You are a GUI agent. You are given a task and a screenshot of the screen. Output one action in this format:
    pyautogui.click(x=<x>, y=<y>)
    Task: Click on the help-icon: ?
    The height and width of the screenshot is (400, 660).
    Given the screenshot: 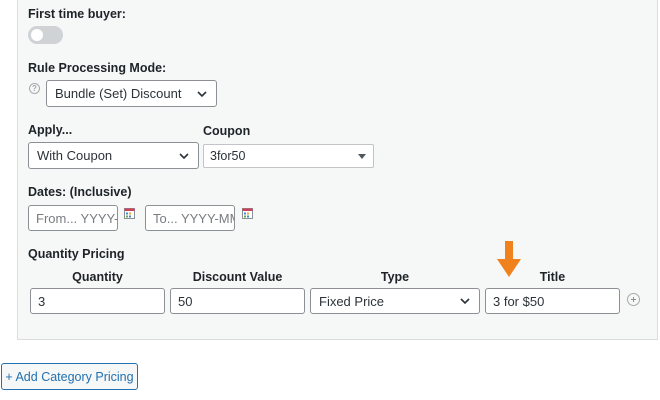 What is the action you would take?
    pyautogui.click(x=34, y=88)
    